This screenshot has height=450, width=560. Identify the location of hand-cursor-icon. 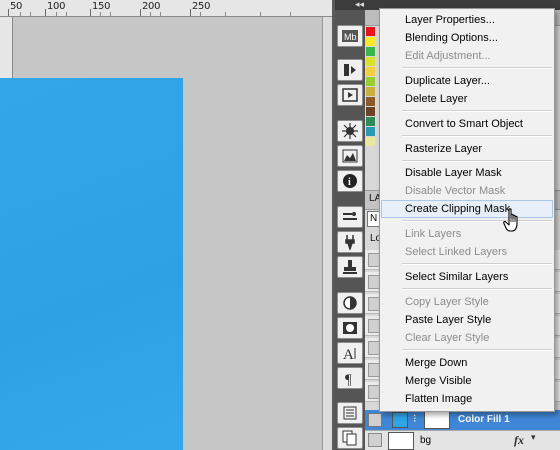
(510, 220).